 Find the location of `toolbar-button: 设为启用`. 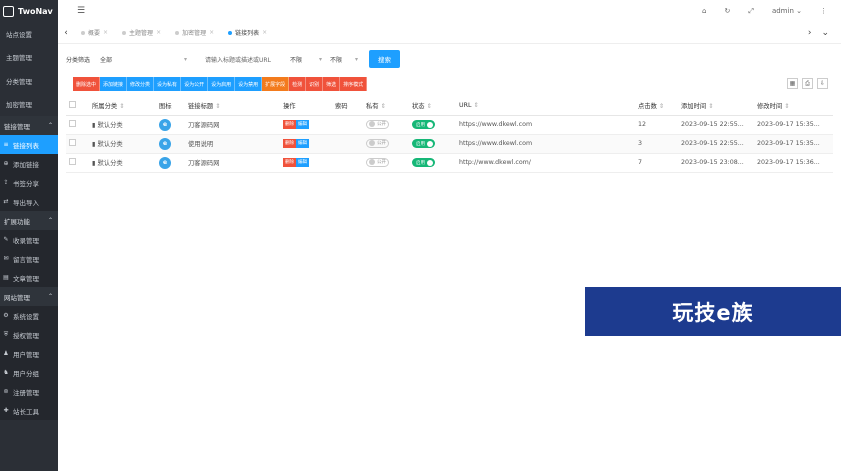

toolbar-button: 设为启用 is located at coordinates (222, 84).